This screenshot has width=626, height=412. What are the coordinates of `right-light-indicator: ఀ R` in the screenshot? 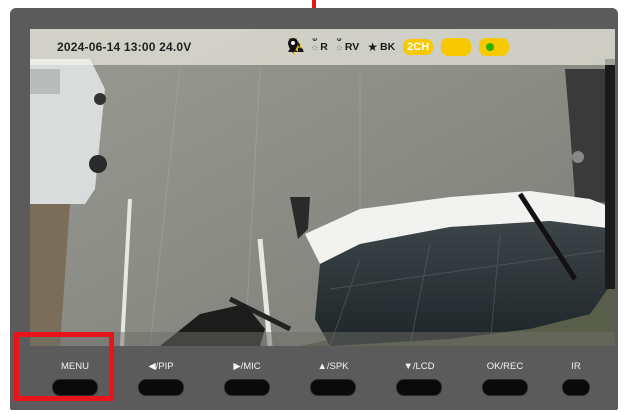 It's located at (319, 47).